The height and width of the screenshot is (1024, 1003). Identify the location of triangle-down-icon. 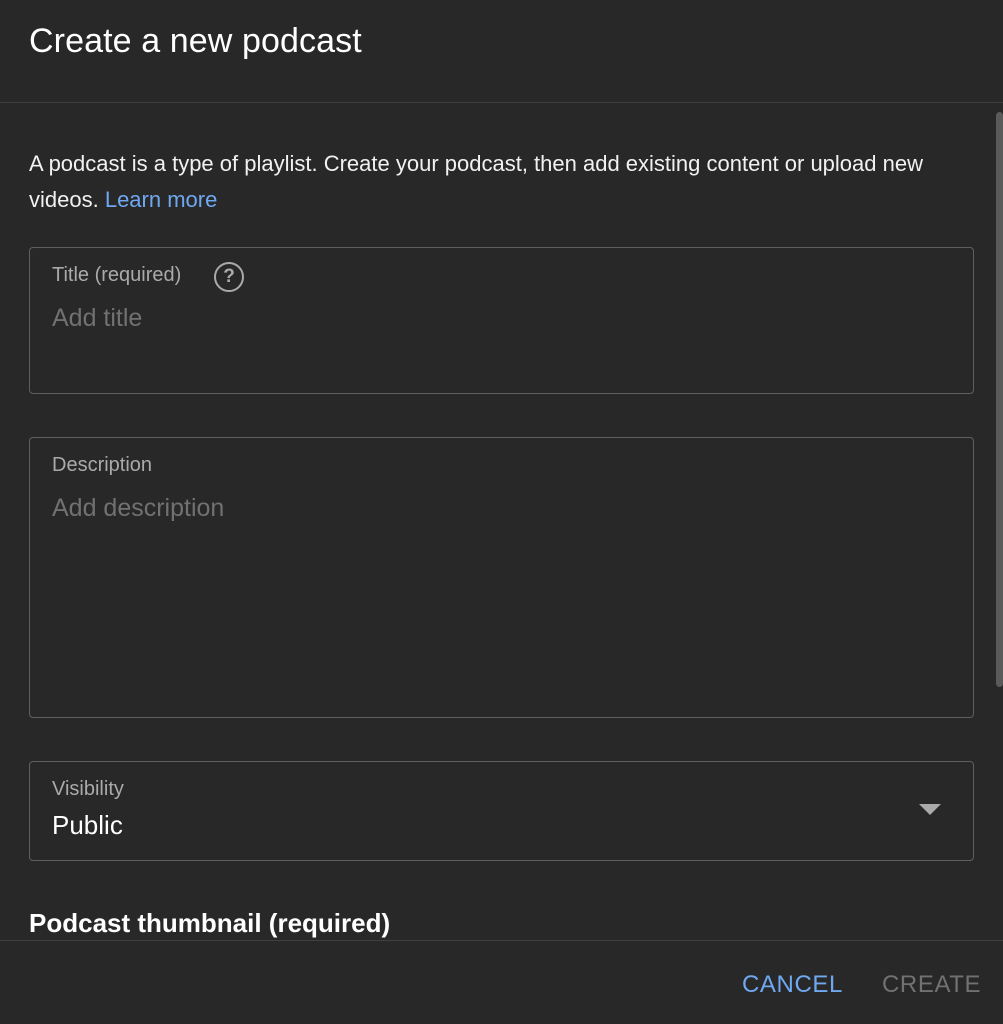
(930, 809).